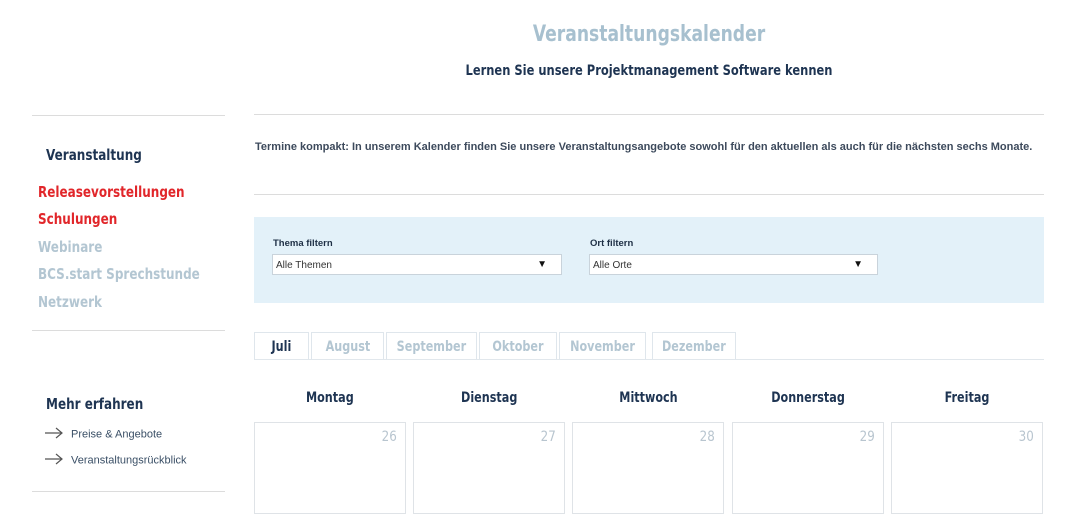 The width and height of the screenshot is (1090, 516). Describe the element at coordinates (967, 468) in the screenshot. I see `calendar-day-cell: 30` at that location.